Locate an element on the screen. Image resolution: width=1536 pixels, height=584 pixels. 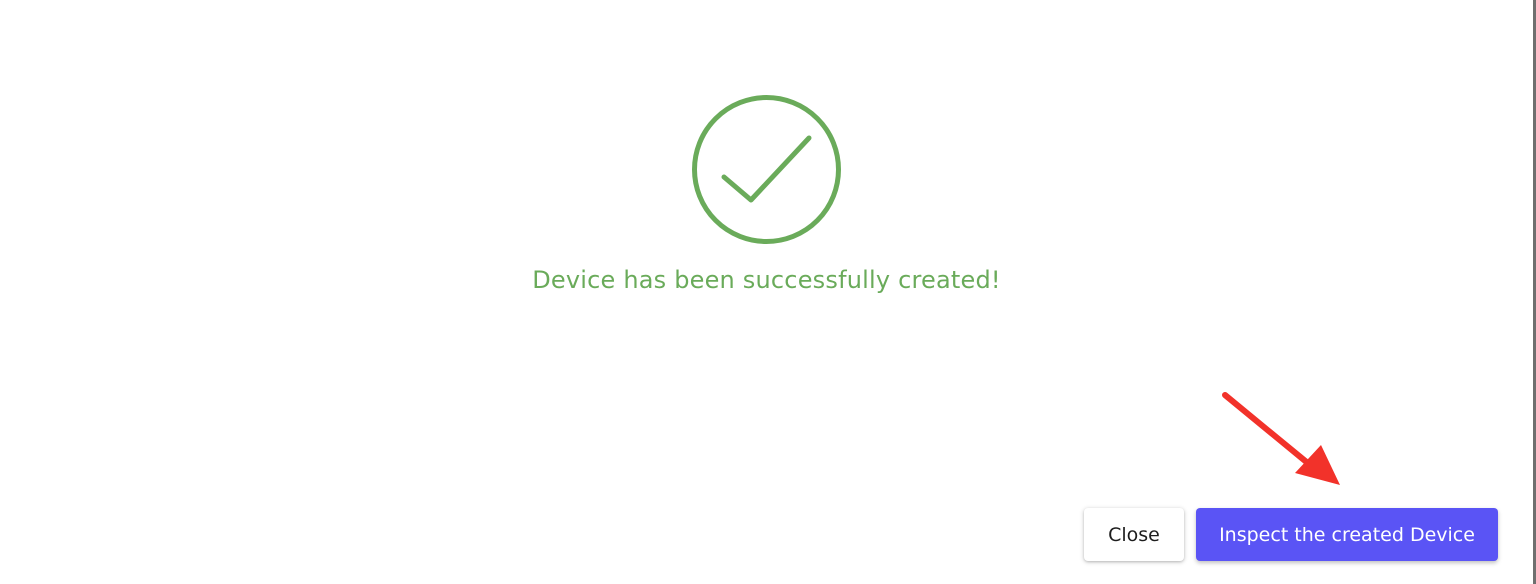
check-circle-icon is located at coordinates (766, 169).